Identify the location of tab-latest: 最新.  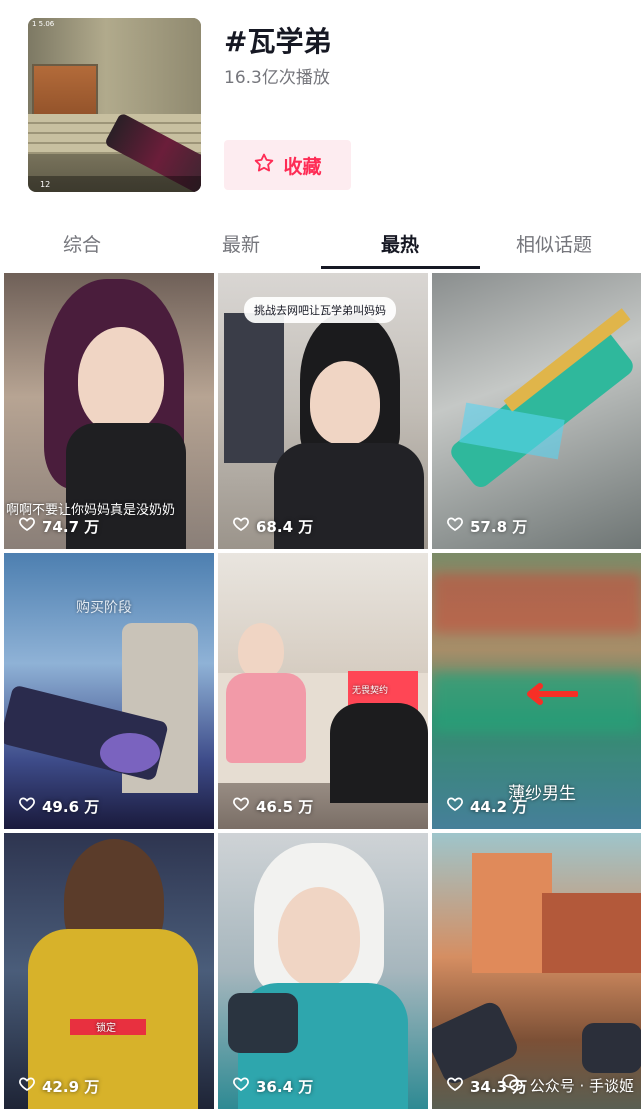
(241, 243).